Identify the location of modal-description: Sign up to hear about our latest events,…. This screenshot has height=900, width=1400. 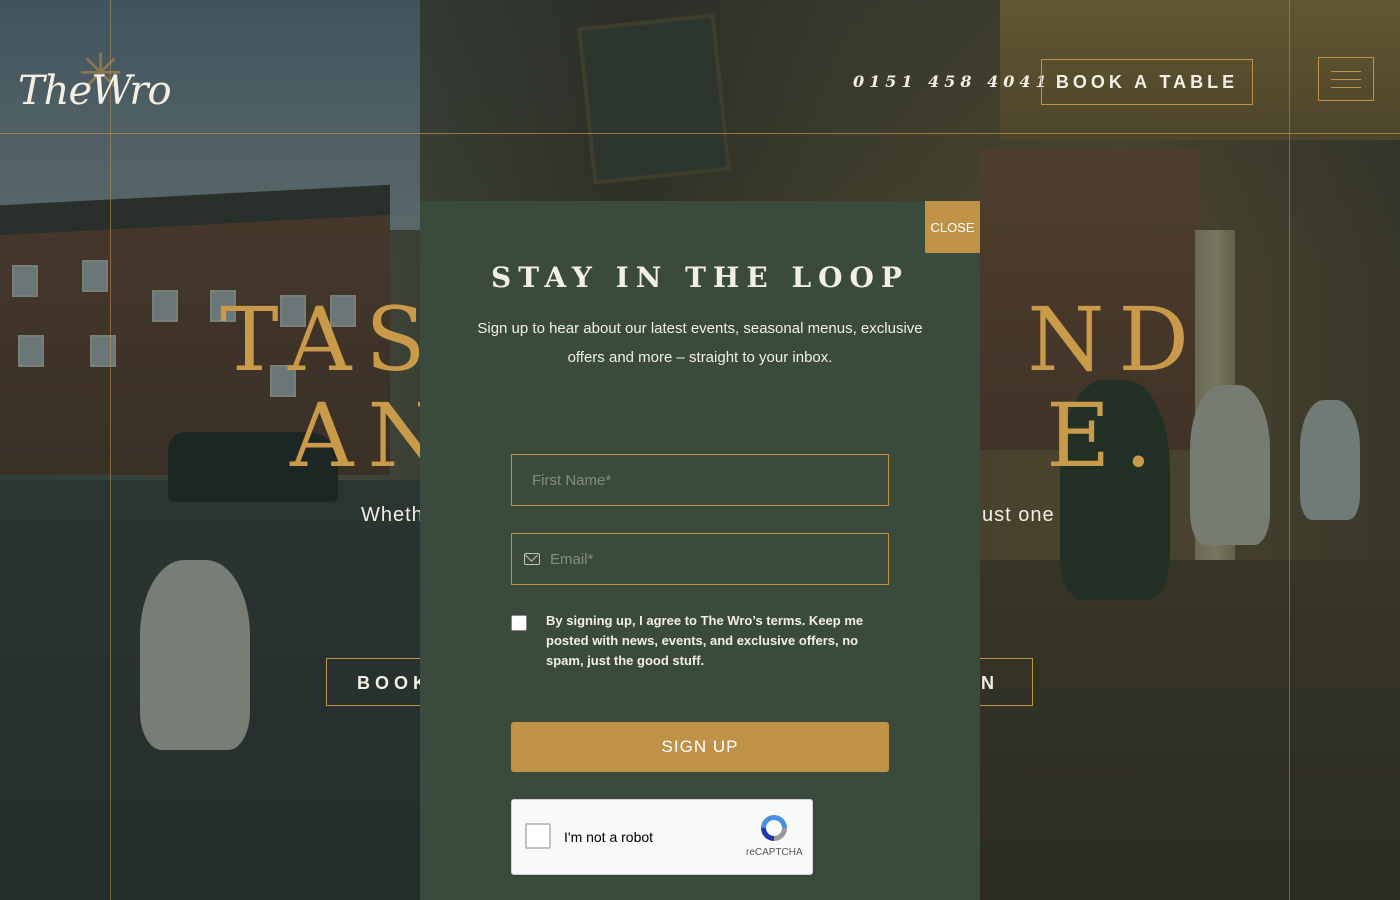
(700, 343).